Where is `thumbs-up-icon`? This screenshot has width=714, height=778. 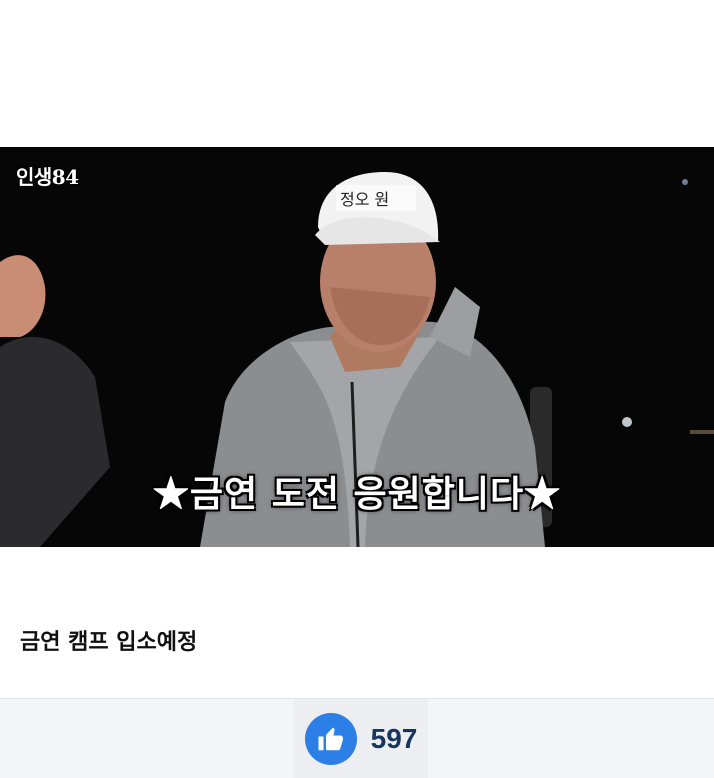
thumbs-up-icon is located at coordinates (330, 739).